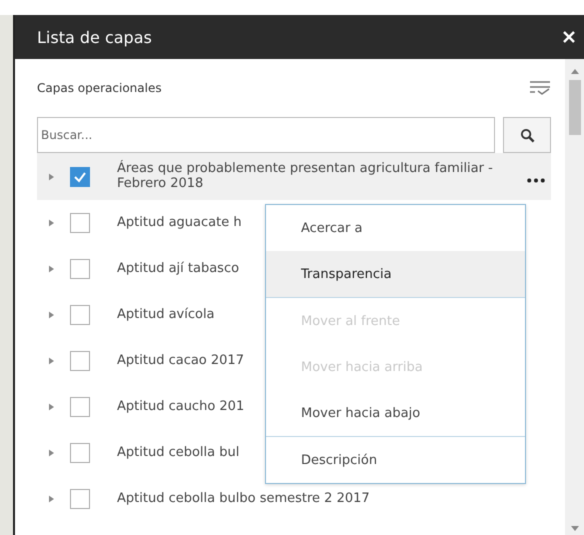  I want to click on layer-label: Aptitud ají tabasco, so click(178, 269).